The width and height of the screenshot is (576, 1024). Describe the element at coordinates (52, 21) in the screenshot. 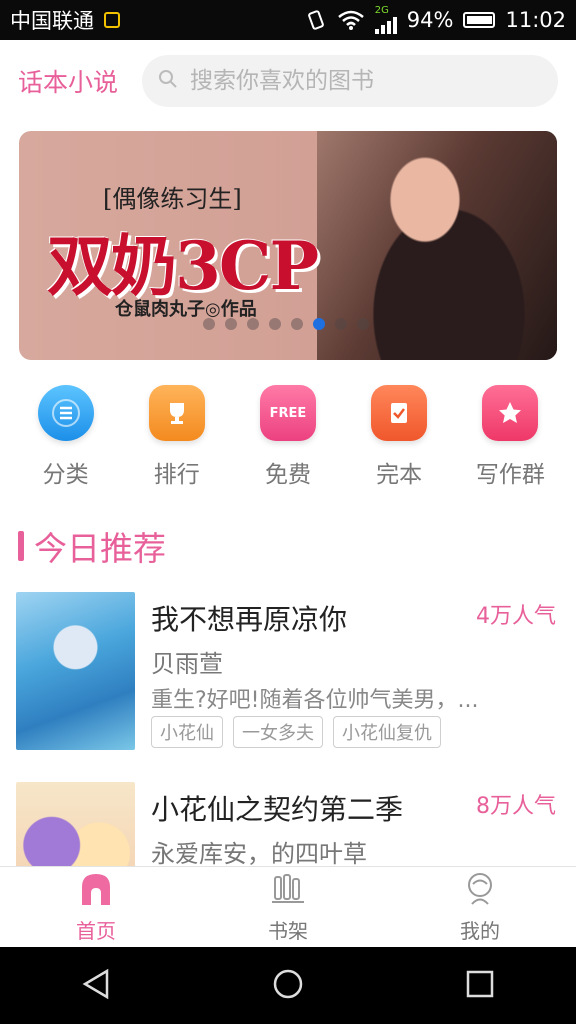

I see `carrier-label: 中国联通` at that location.